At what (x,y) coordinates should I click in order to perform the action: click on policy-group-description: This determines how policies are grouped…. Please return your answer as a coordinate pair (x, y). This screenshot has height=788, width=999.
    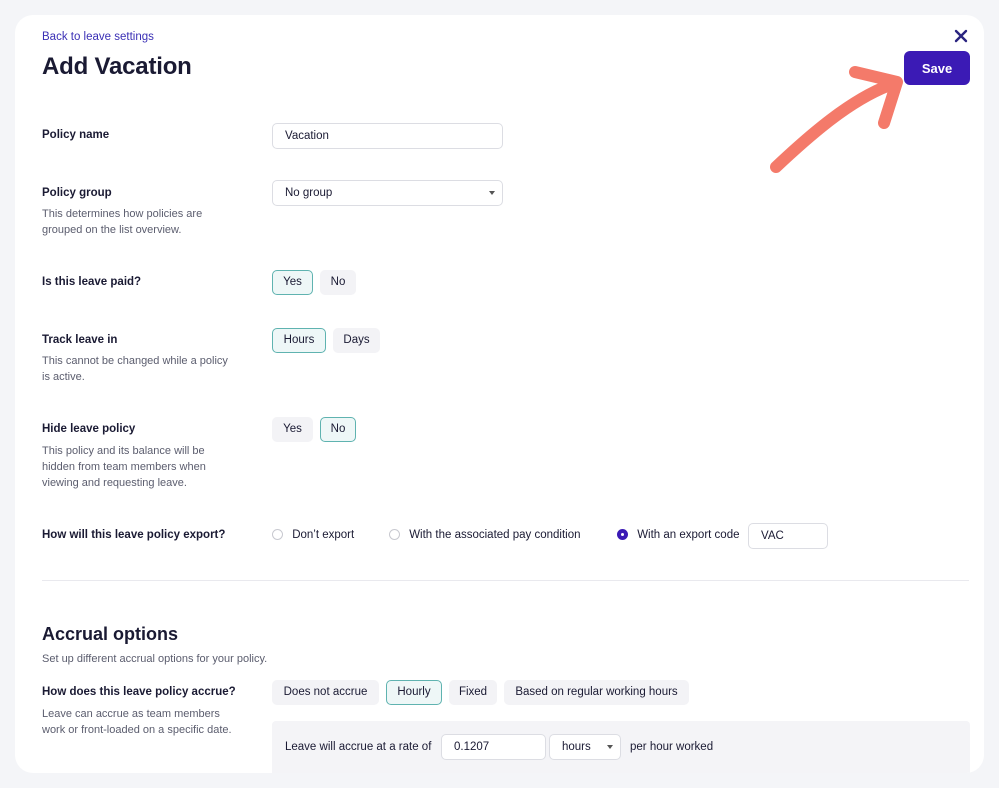
    Looking at the image, I should click on (122, 222).